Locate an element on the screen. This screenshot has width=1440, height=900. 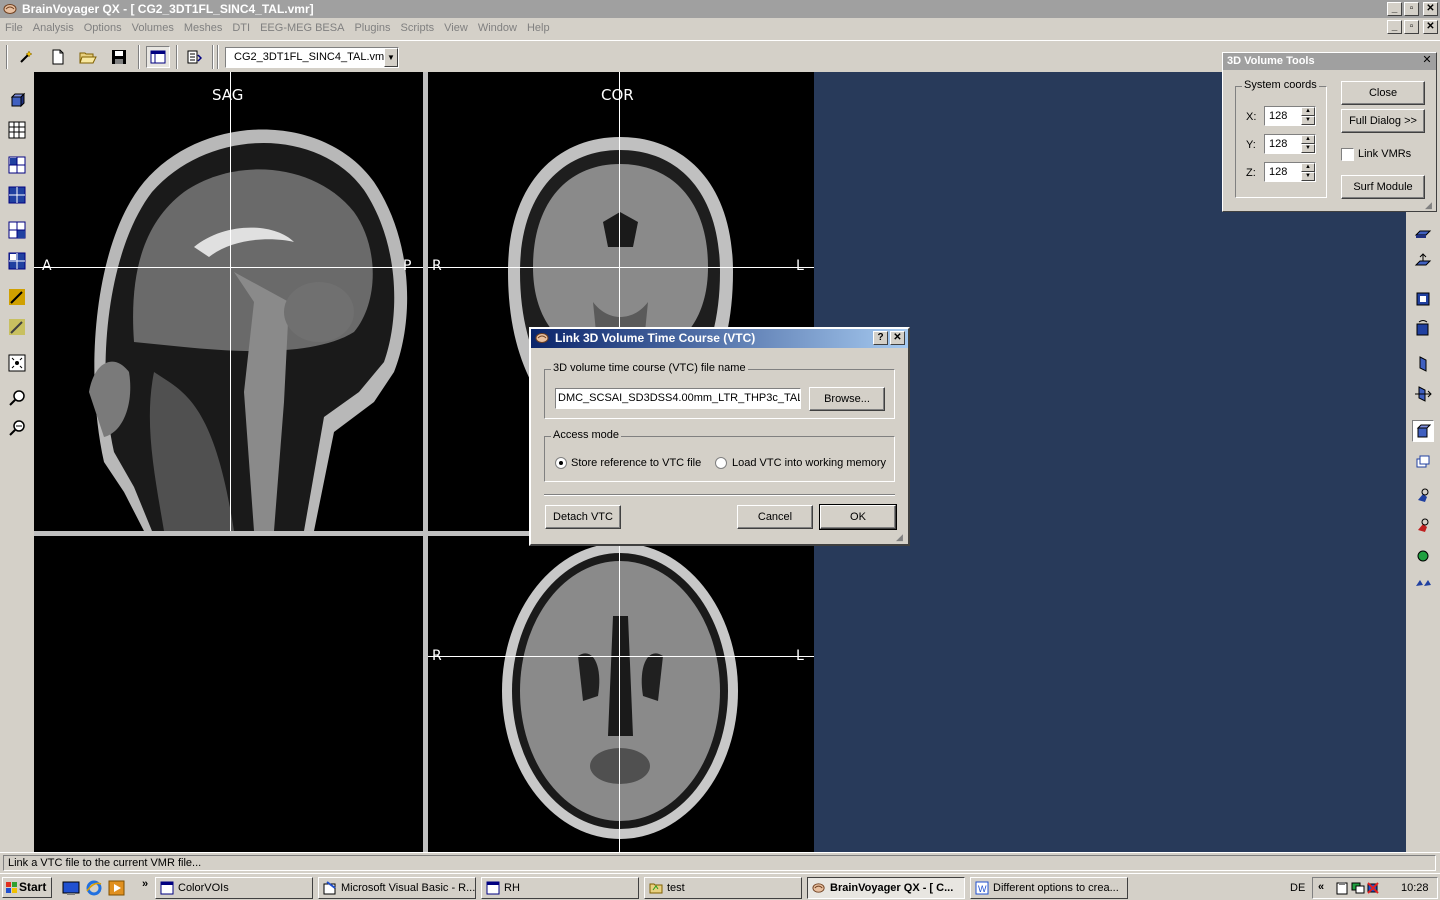
zoom-out-icon is located at coordinates (17, 428).